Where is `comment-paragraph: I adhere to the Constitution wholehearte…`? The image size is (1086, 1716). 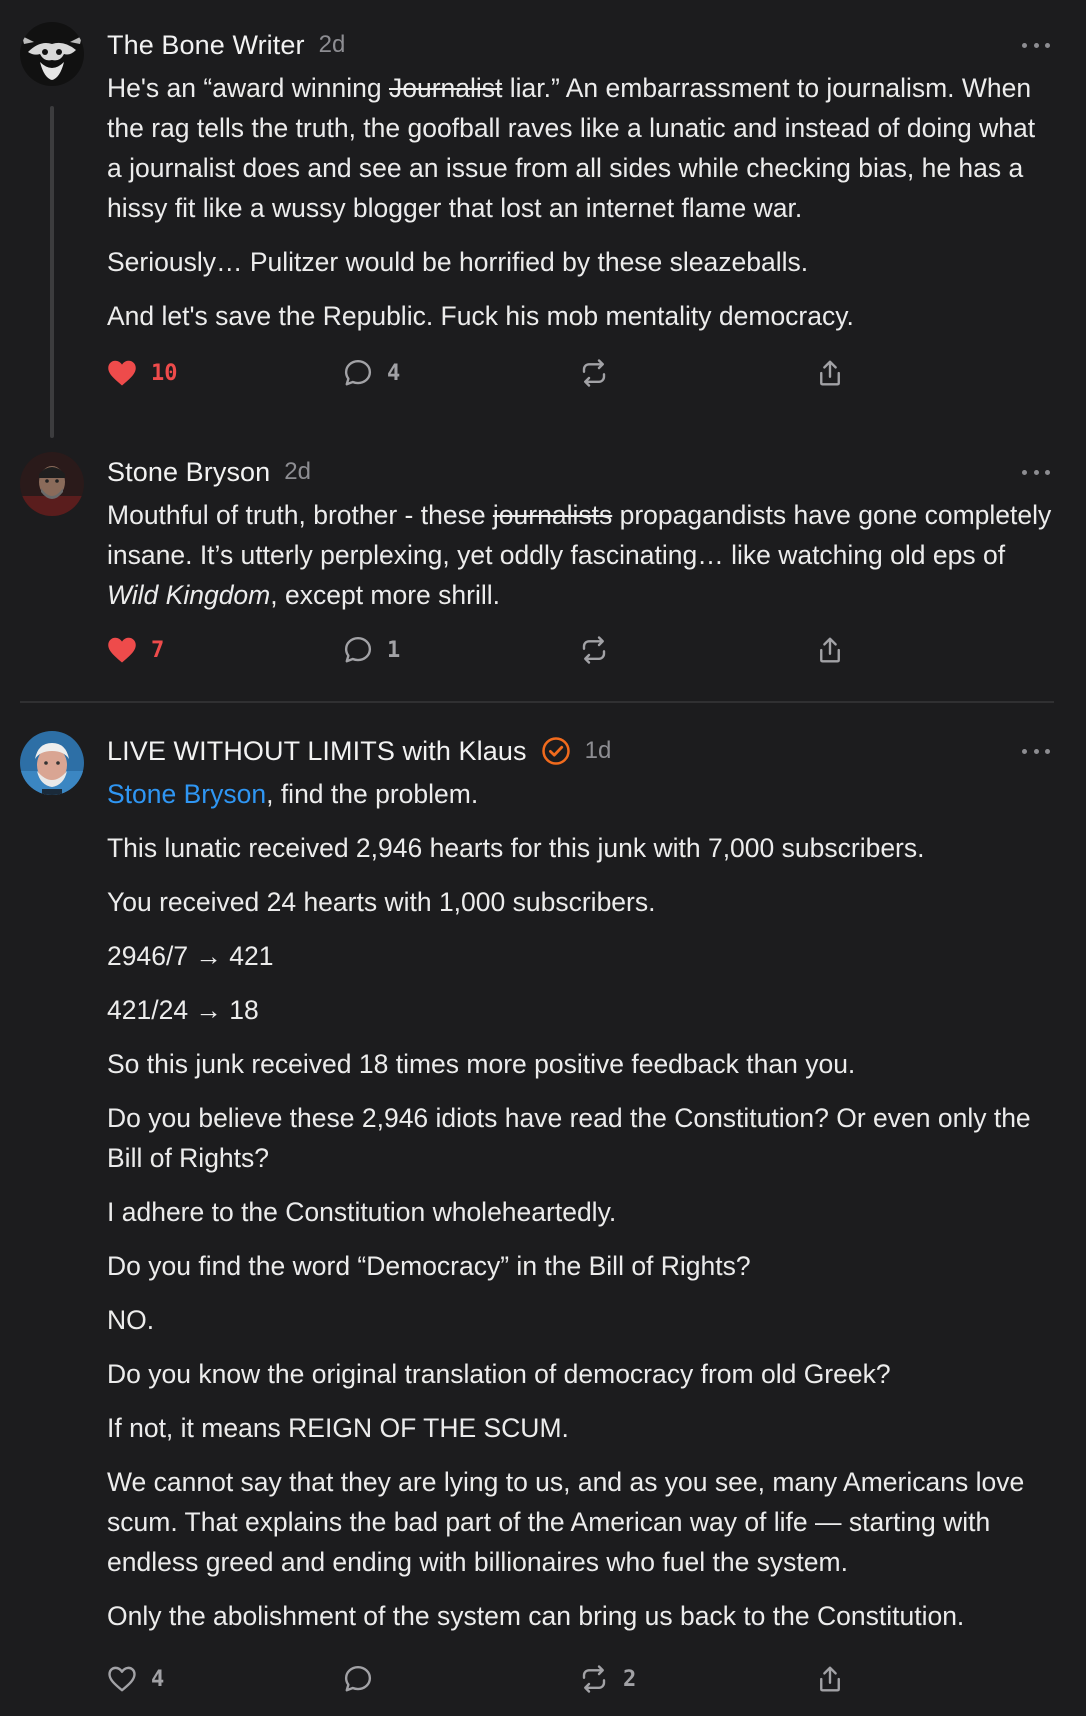
comment-paragraph: I adhere to the Constitution wholehearte… is located at coordinates (362, 1212).